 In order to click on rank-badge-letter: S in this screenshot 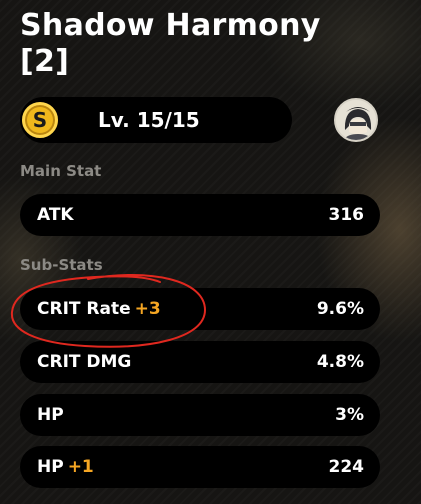, I will do `click(40, 120)`.